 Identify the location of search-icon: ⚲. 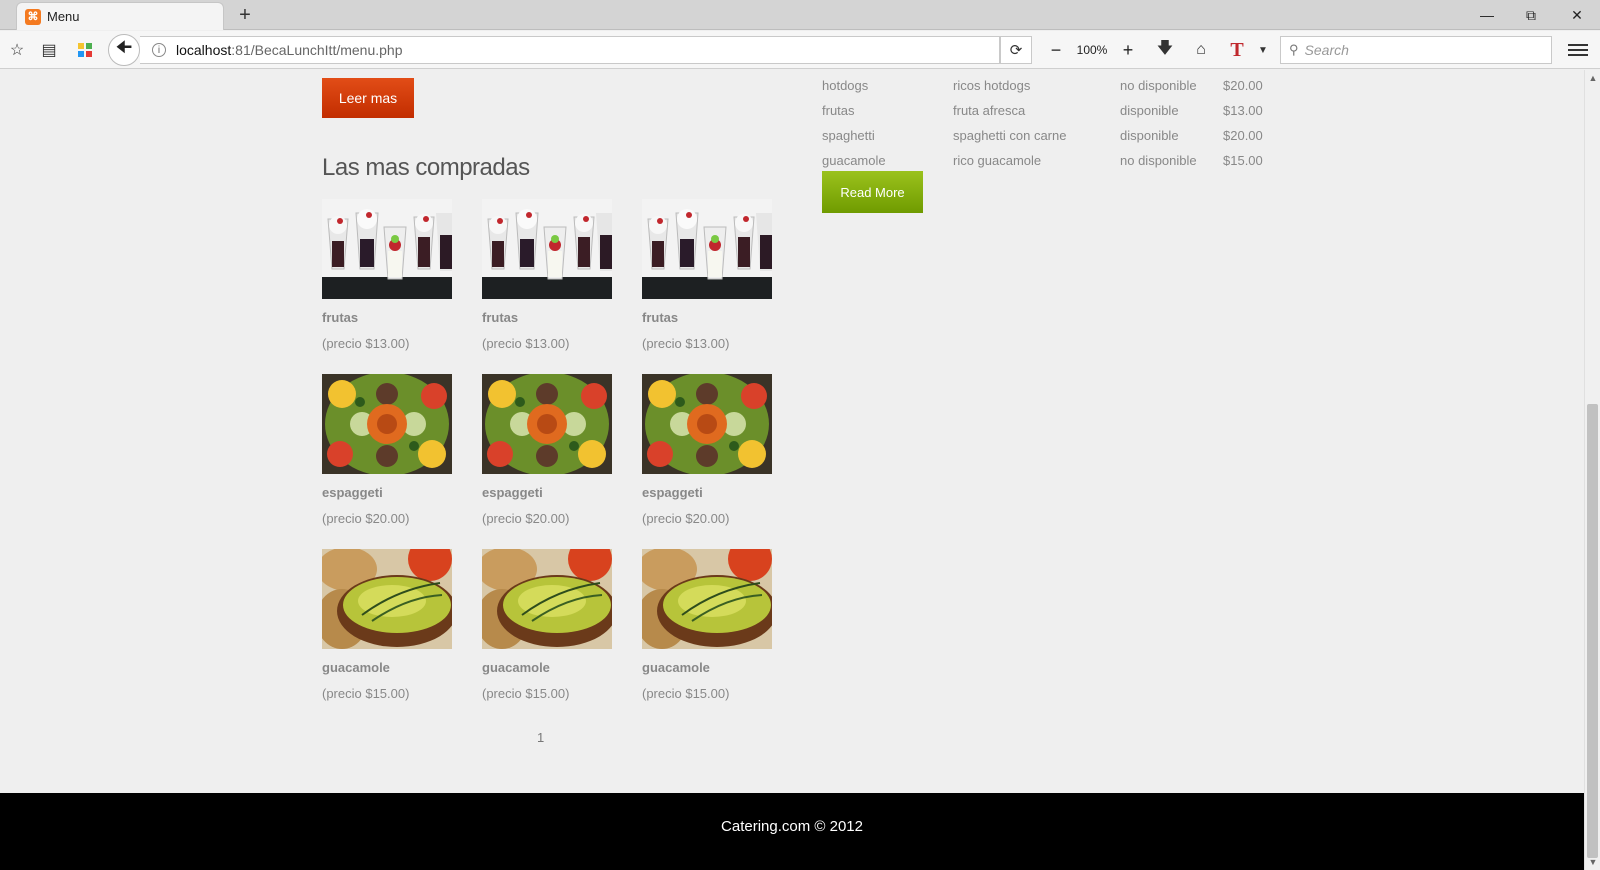
(1294, 49).